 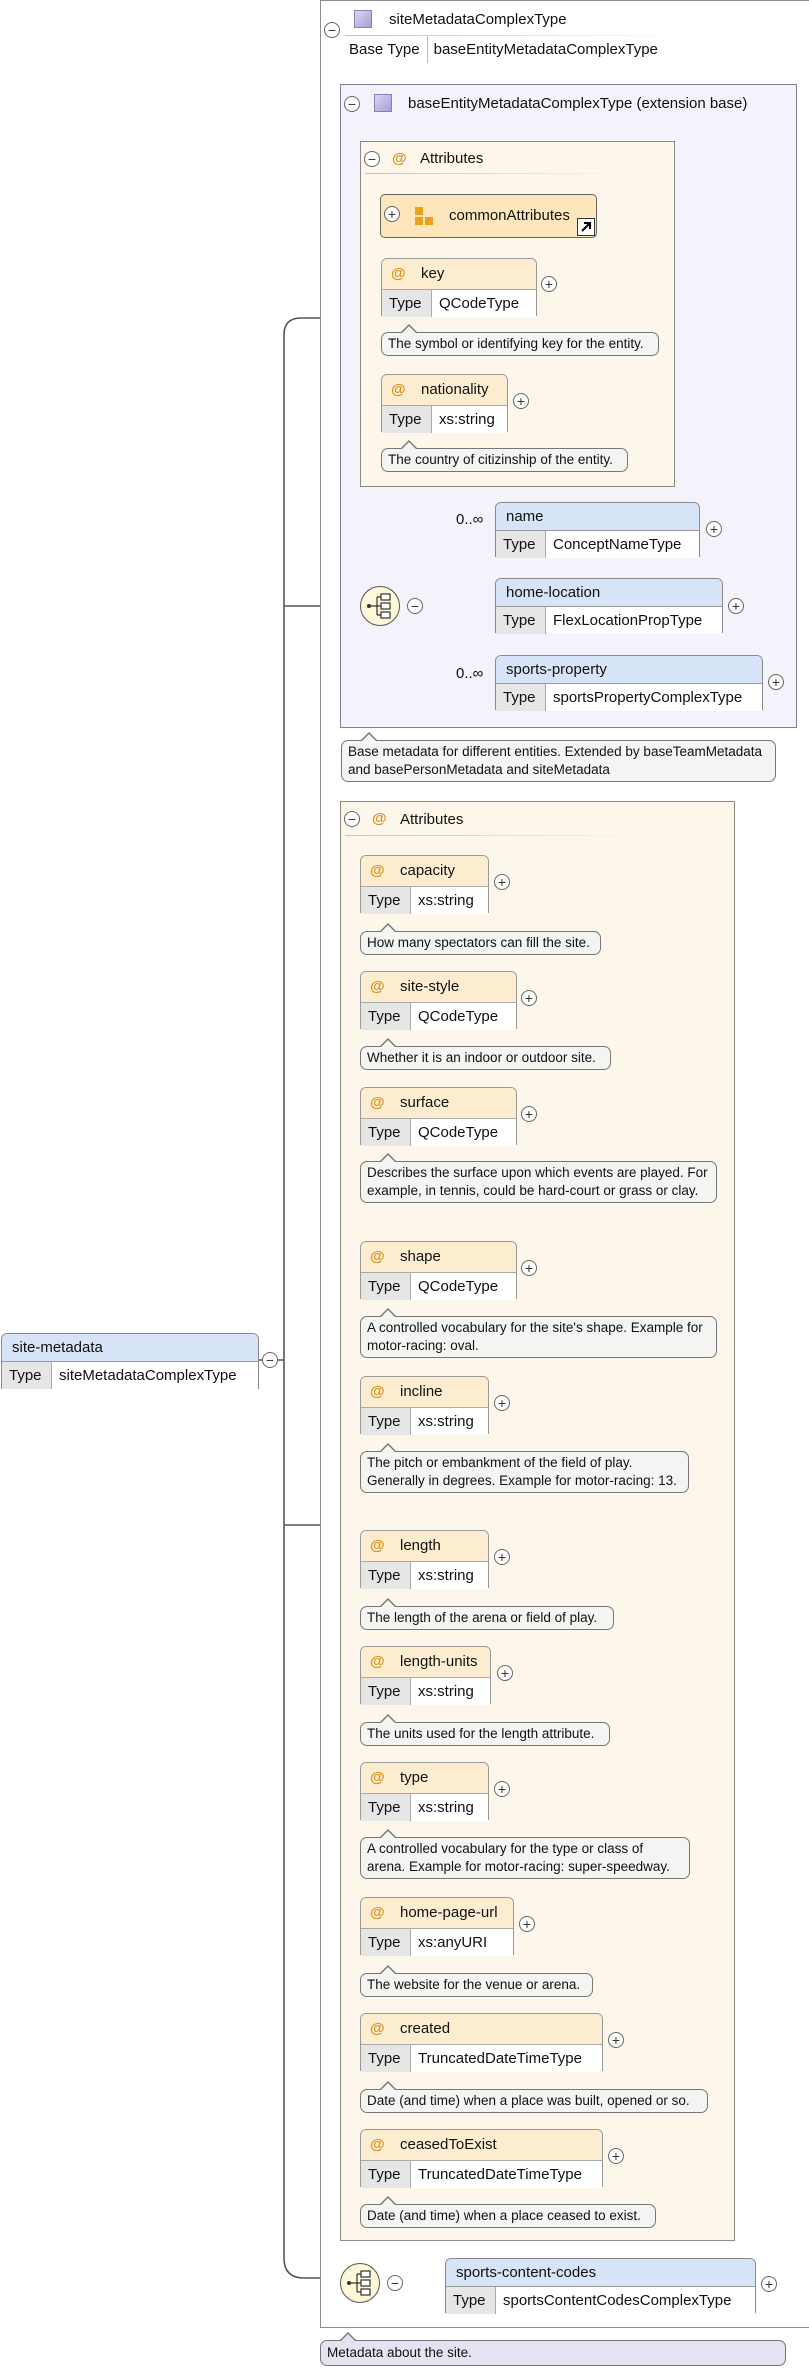 I want to click on attribute-group-common-attributes: + commonAttributes, so click(x=488, y=216).